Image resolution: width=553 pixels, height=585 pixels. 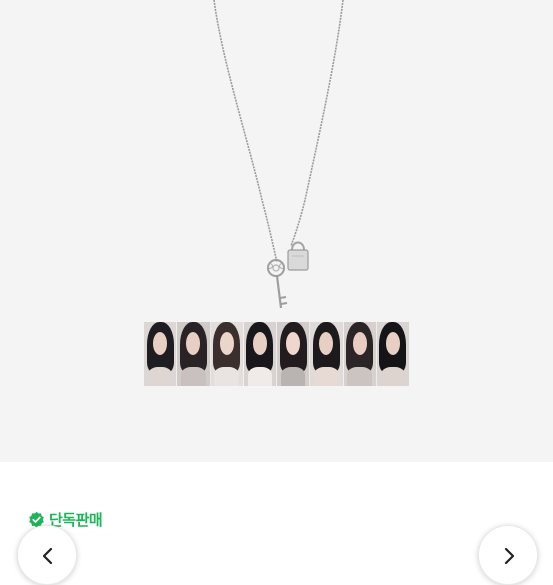 I want to click on necklace-chain-right, so click(x=317, y=123).